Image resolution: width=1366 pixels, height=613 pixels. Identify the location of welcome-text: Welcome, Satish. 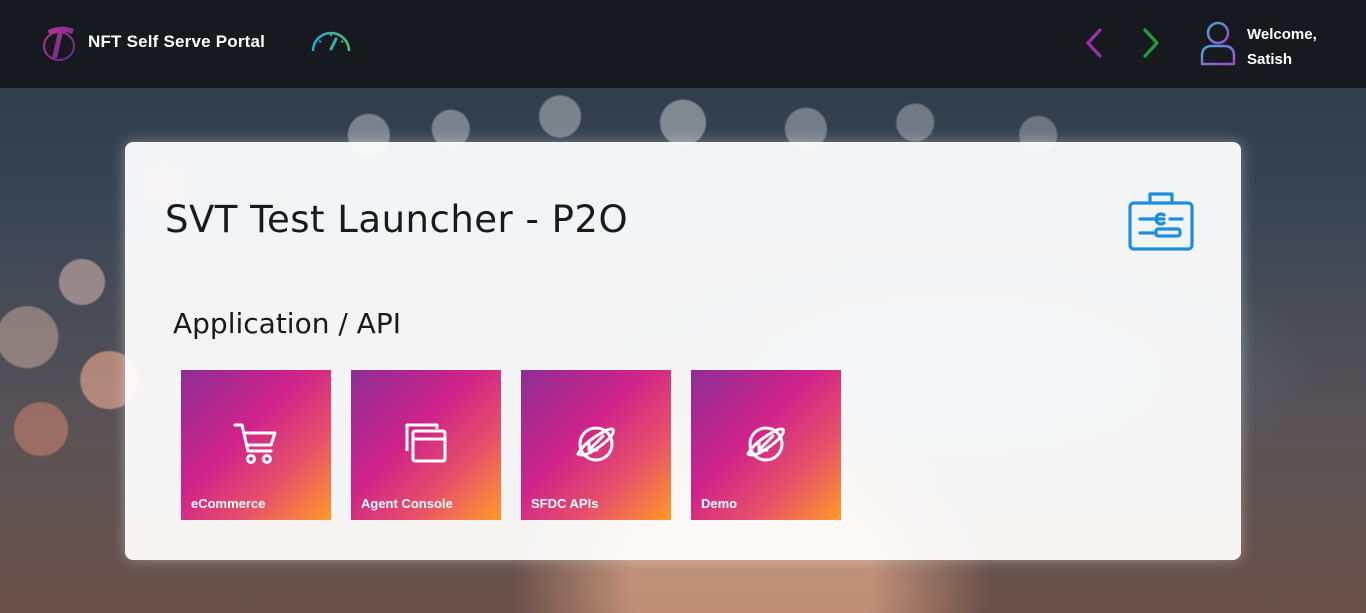
(1282, 47).